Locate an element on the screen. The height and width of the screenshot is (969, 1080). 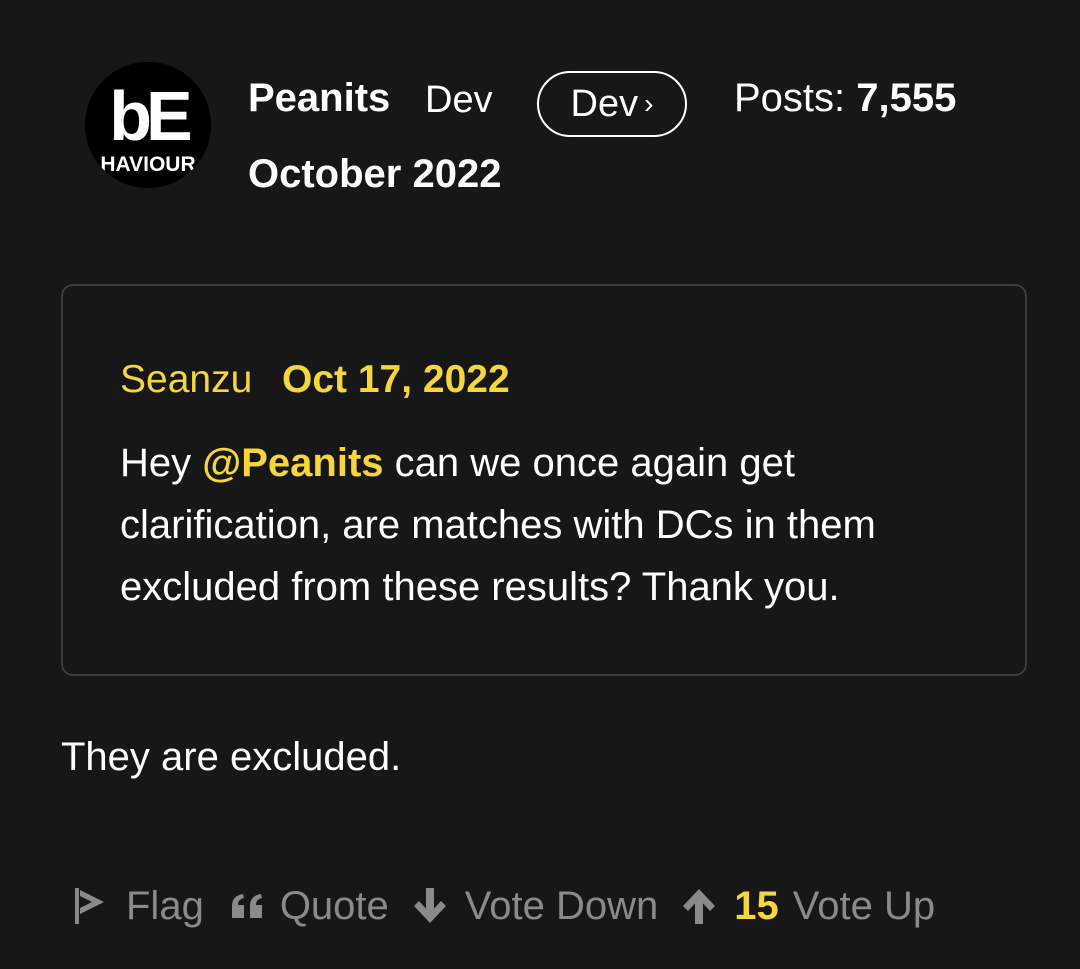
avatar-logo-bottom: HAVIOUR is located at coordinates (147, 164).